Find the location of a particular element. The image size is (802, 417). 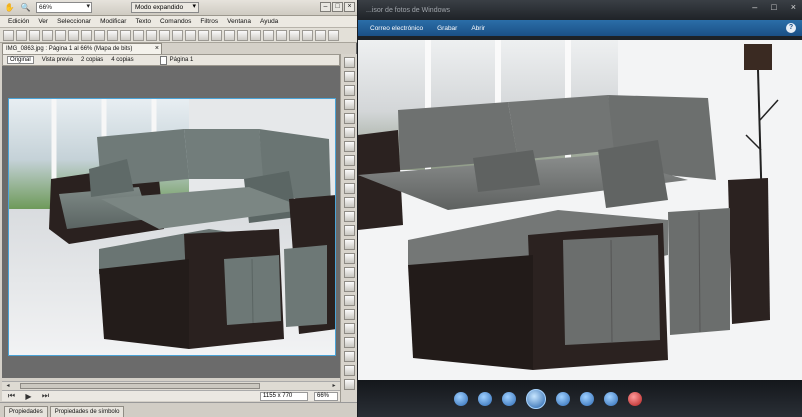

next-icon is located at coordinates (563, 399).